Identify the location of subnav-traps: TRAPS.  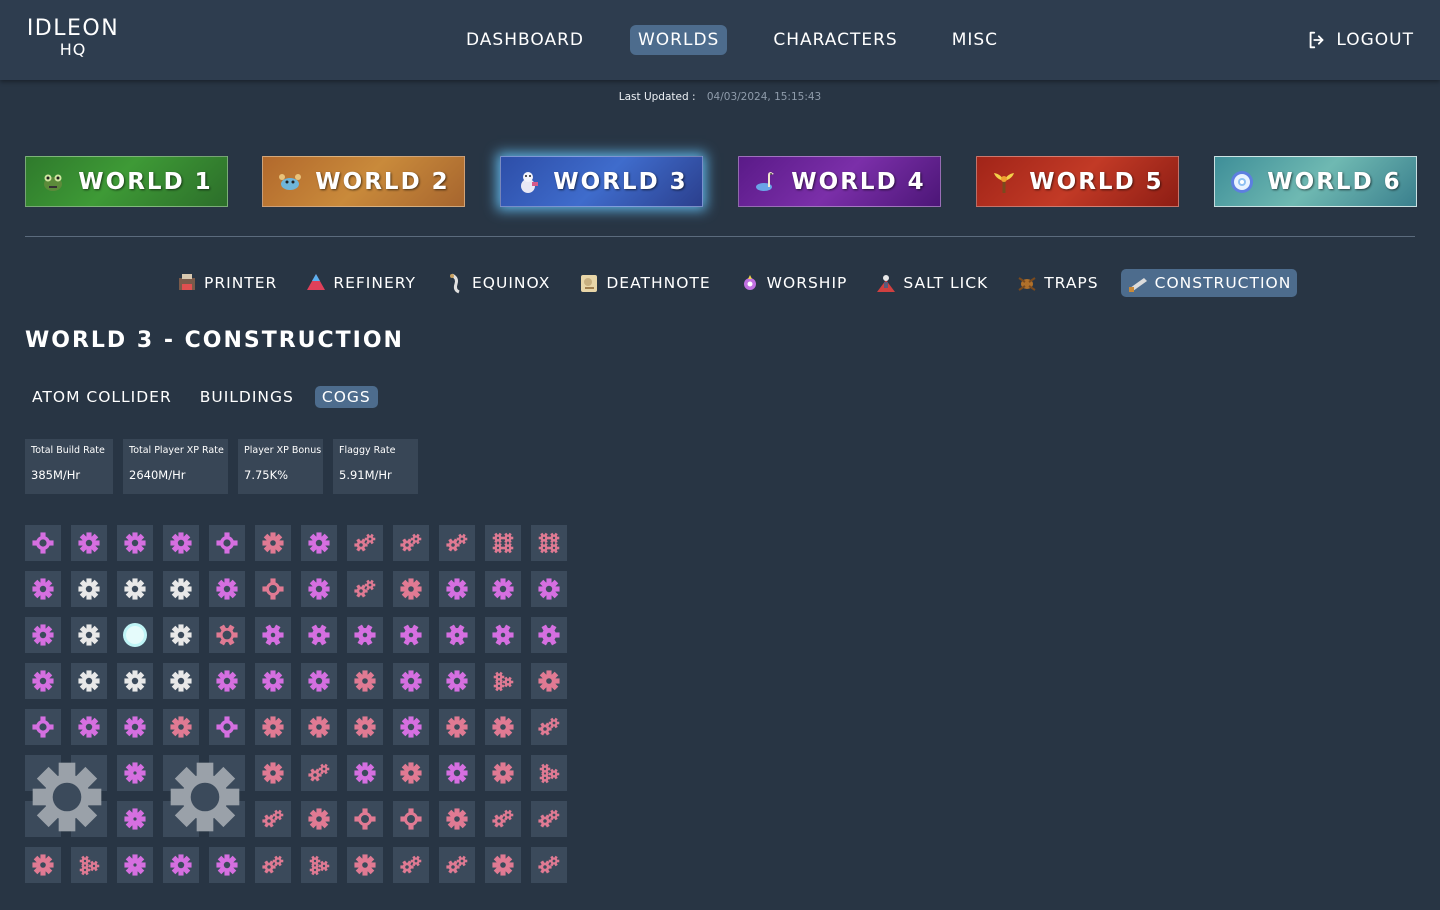
(1057, 283).